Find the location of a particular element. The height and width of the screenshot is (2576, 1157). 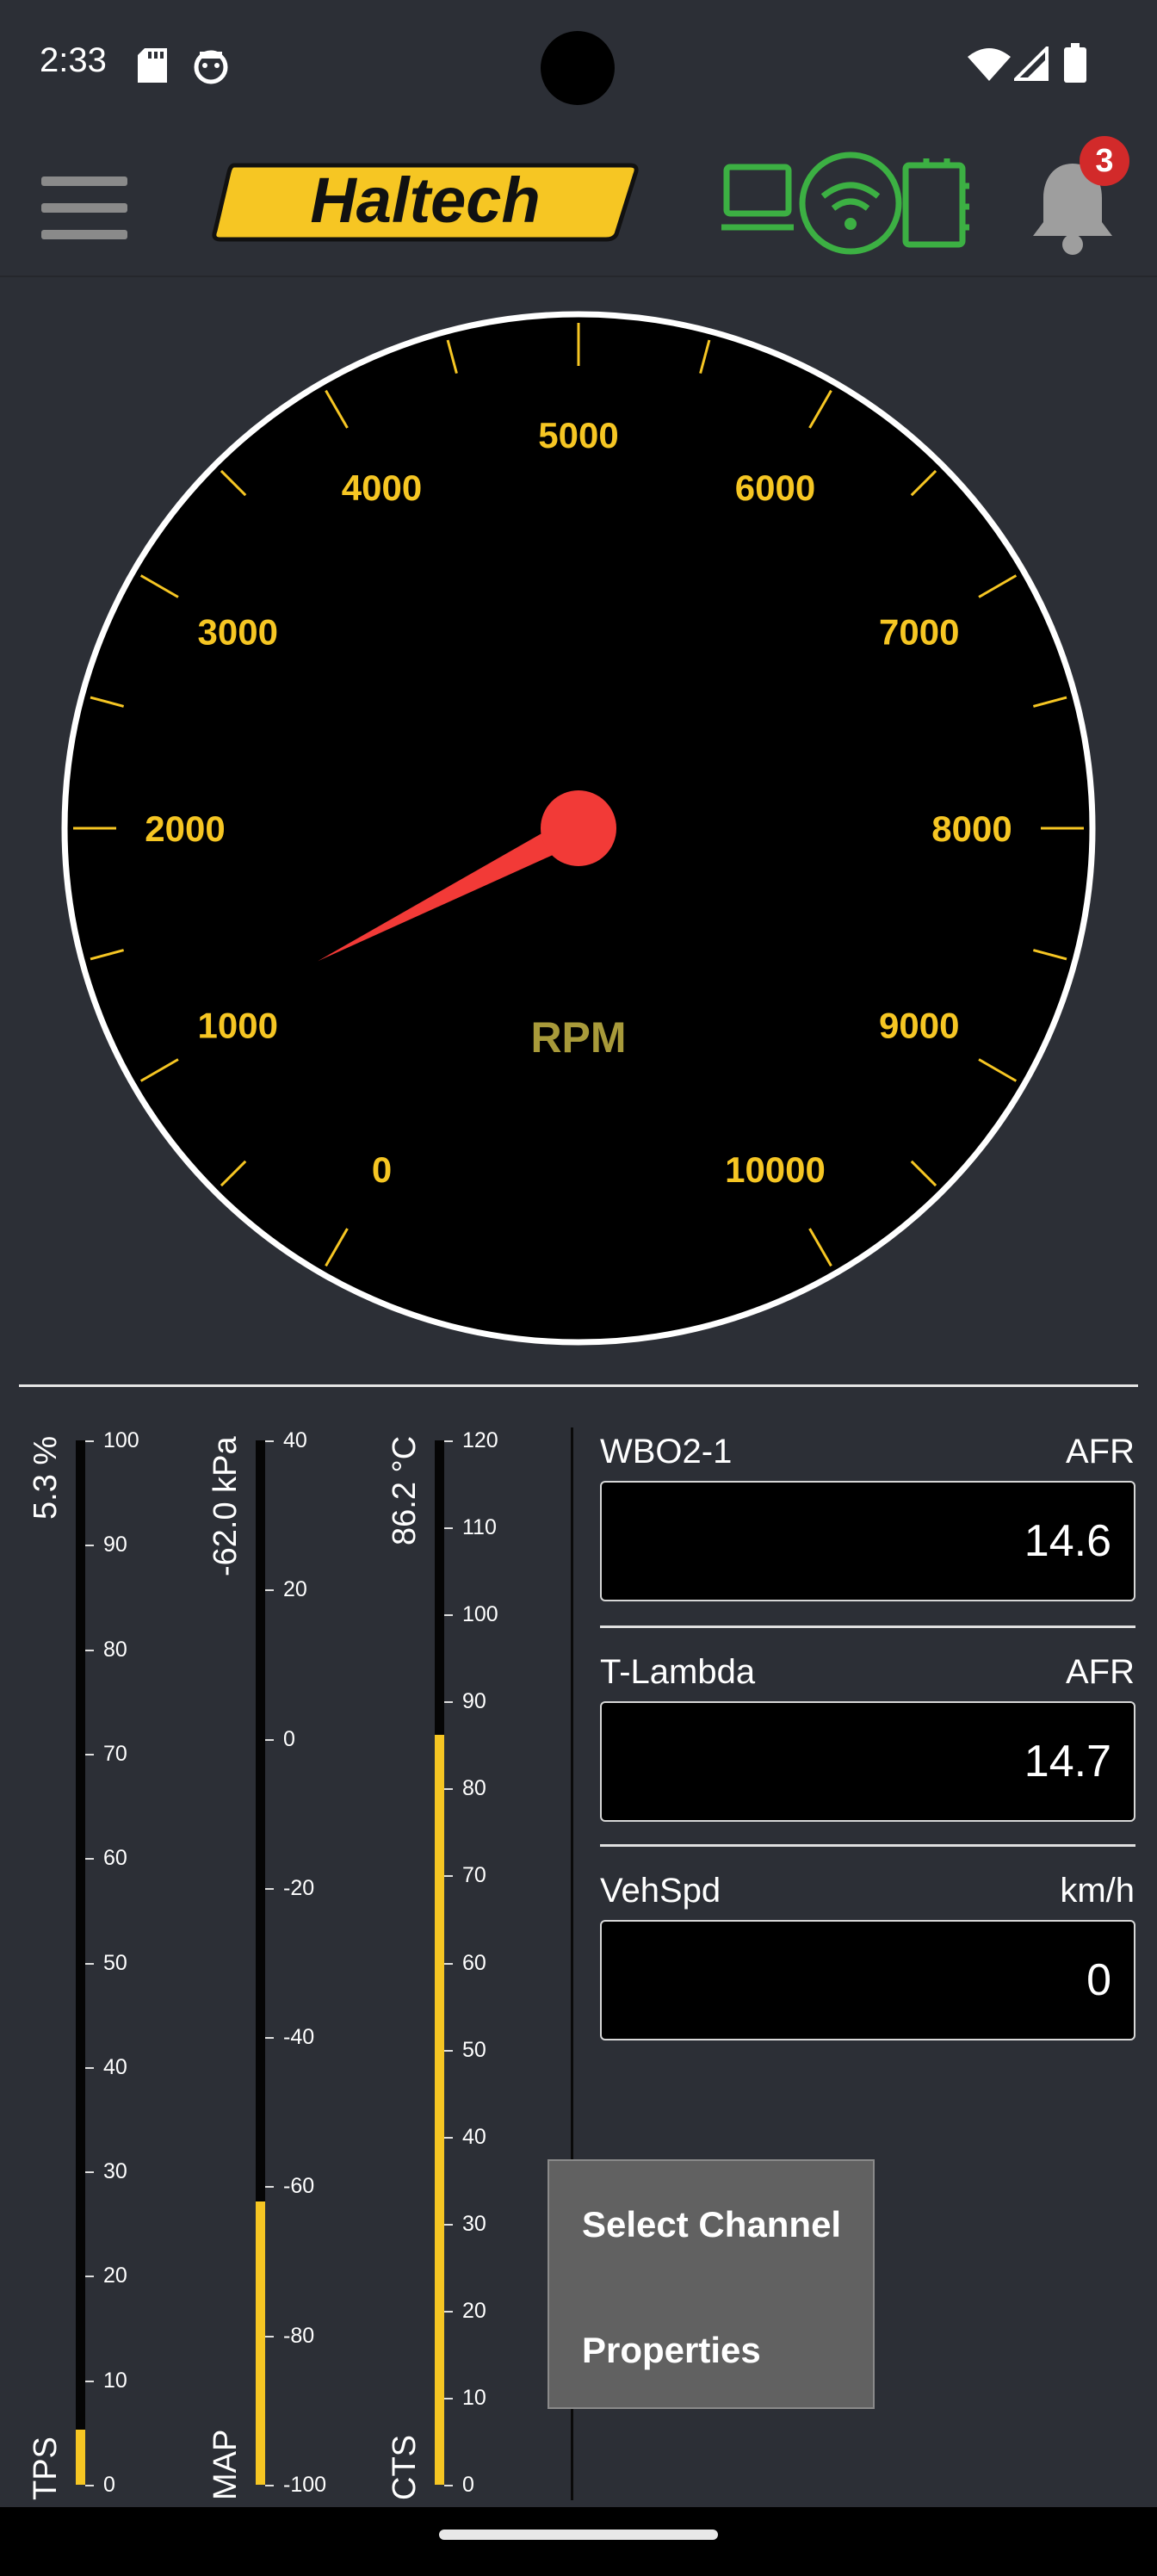

vehspd-label: VehSpd is located at coordinates (660, 1891).